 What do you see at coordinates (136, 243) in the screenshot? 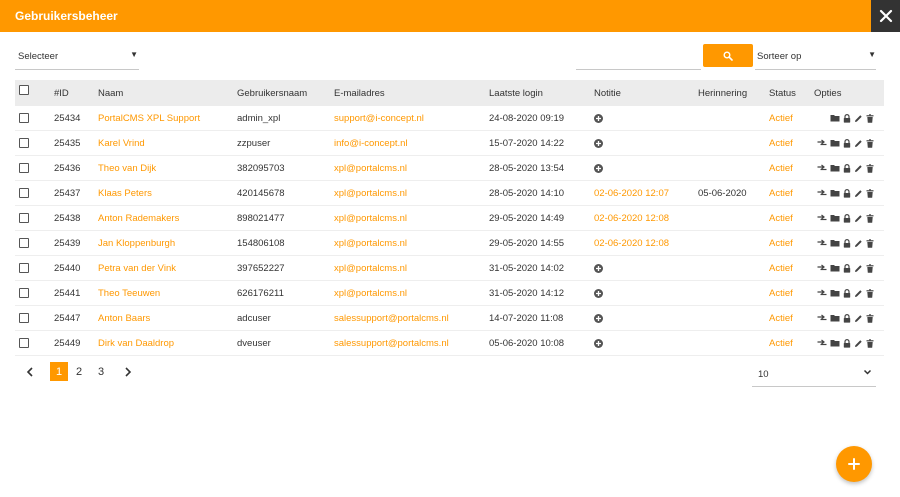
I see `user-name-link: Jan Kloppenburgh` at bounding box center [136, 243].